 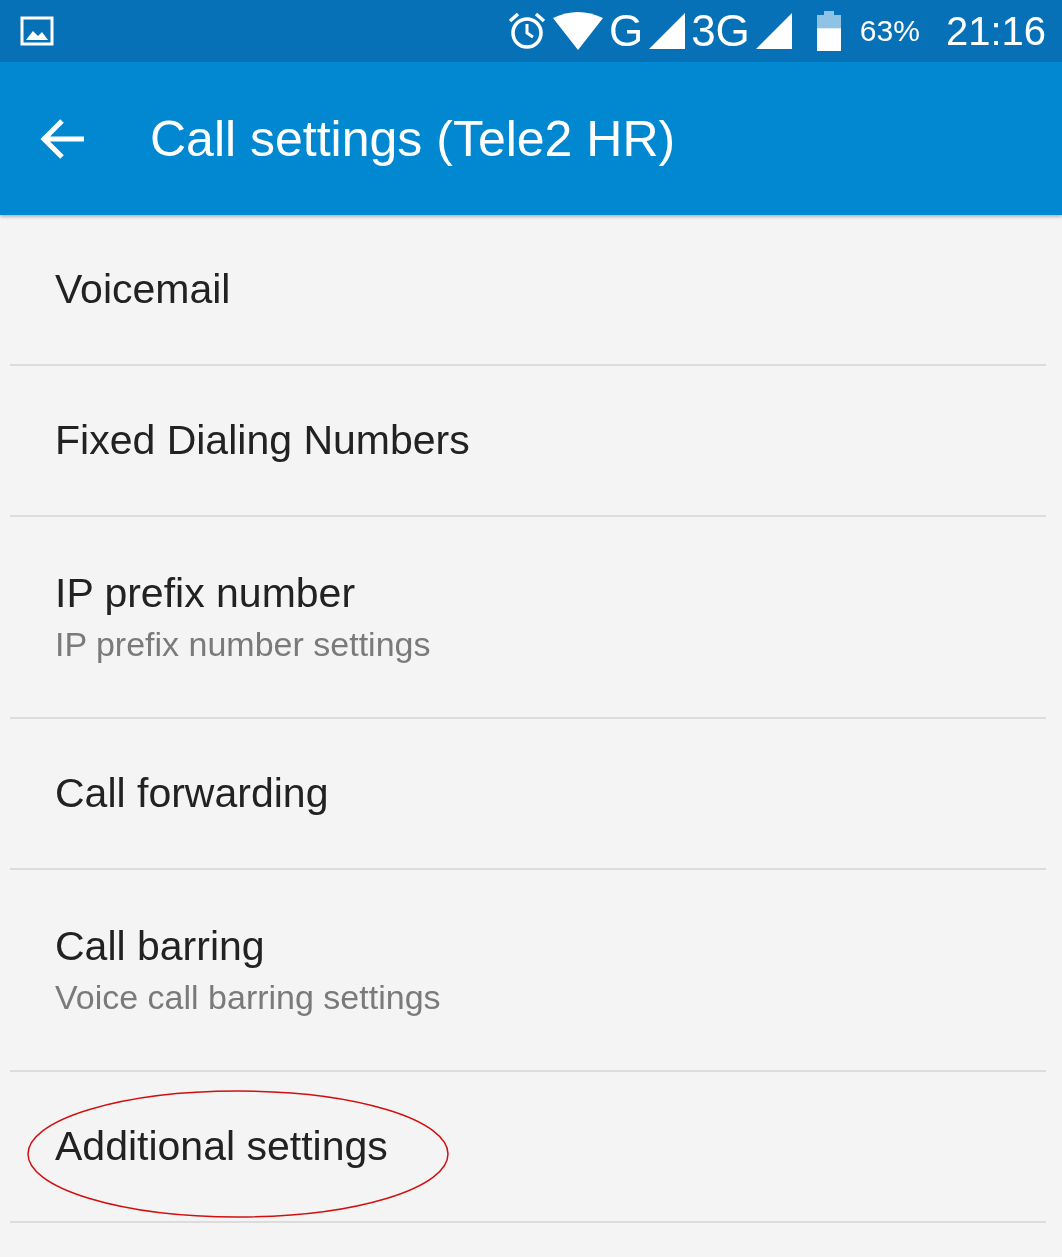 I want to click on wifi-icon, so click(x=577, y=31).